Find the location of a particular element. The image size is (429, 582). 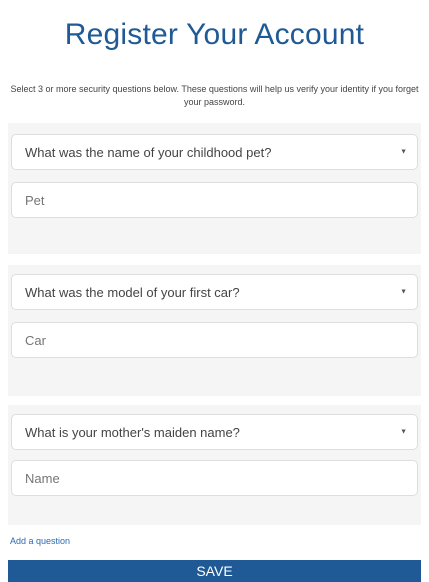

page-title: Register Your Account is located at coordinates (214, 34).